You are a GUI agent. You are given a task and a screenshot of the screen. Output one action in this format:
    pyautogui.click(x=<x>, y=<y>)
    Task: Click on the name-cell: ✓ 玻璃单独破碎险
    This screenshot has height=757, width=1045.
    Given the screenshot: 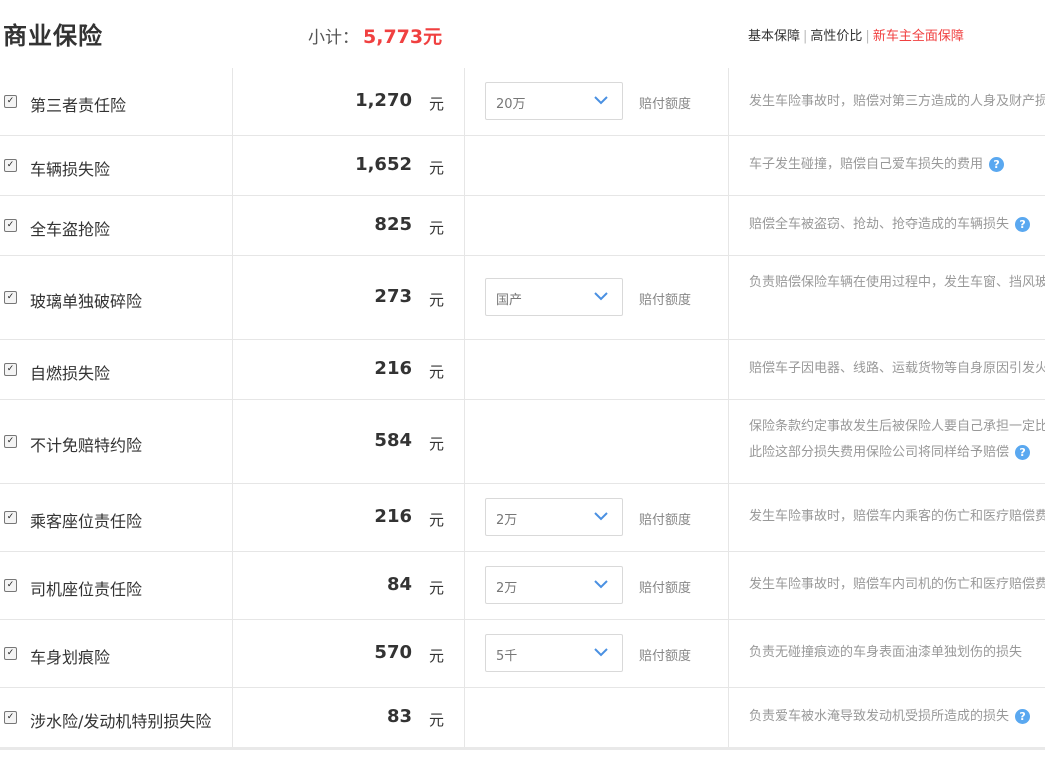 What is the action you would take?
    pyautogui.click(x=116, y=297)
    